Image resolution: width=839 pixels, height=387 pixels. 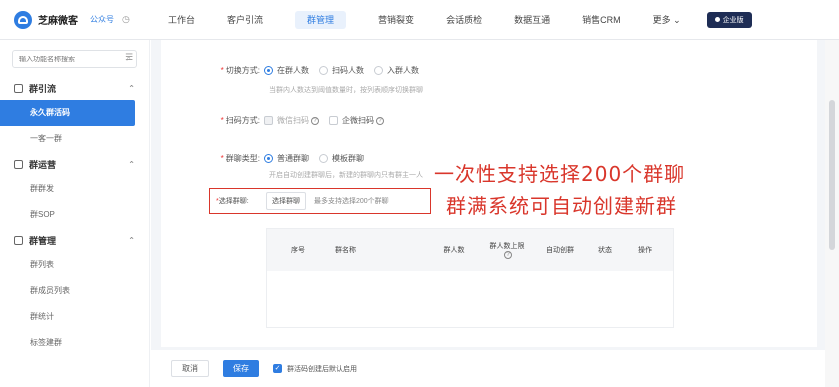 What do you see at coordinates (286, 201) in the screenshot?
I see `select-group-button: 选择群聊` at bounding box center [286, 201].